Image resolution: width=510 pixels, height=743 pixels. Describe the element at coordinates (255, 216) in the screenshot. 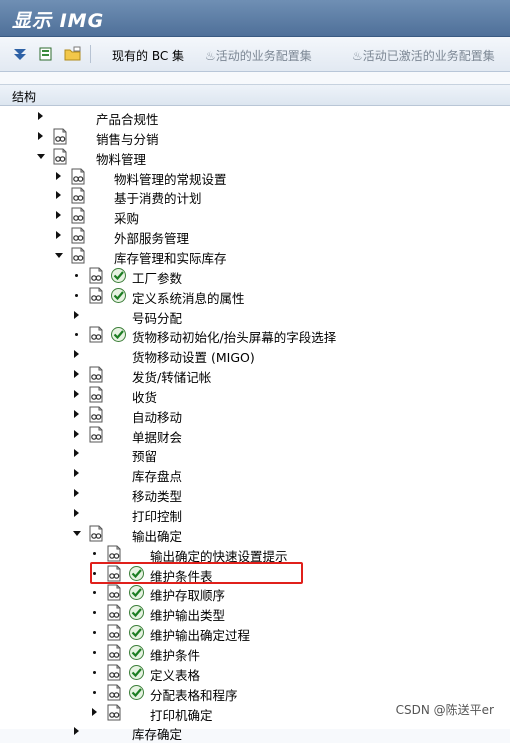

I see `tree-node: 采购` at that location.